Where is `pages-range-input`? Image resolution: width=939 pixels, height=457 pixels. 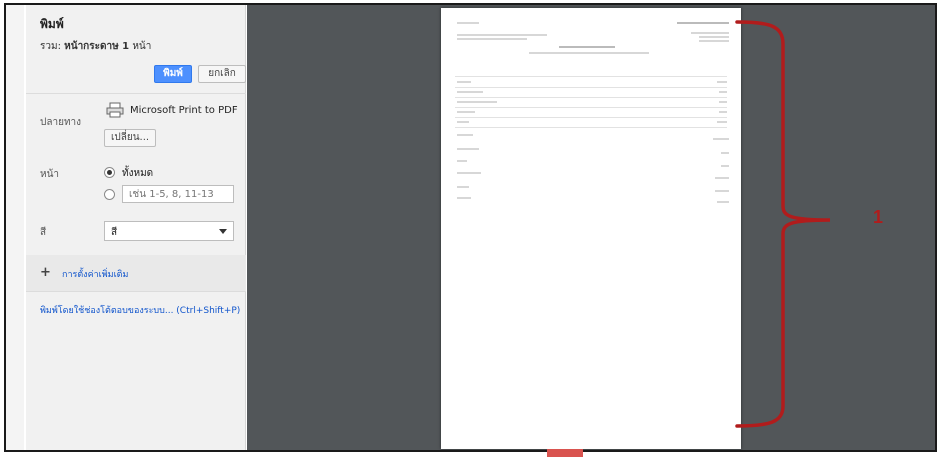
pages-range-input is located at coordinates (178, 194).